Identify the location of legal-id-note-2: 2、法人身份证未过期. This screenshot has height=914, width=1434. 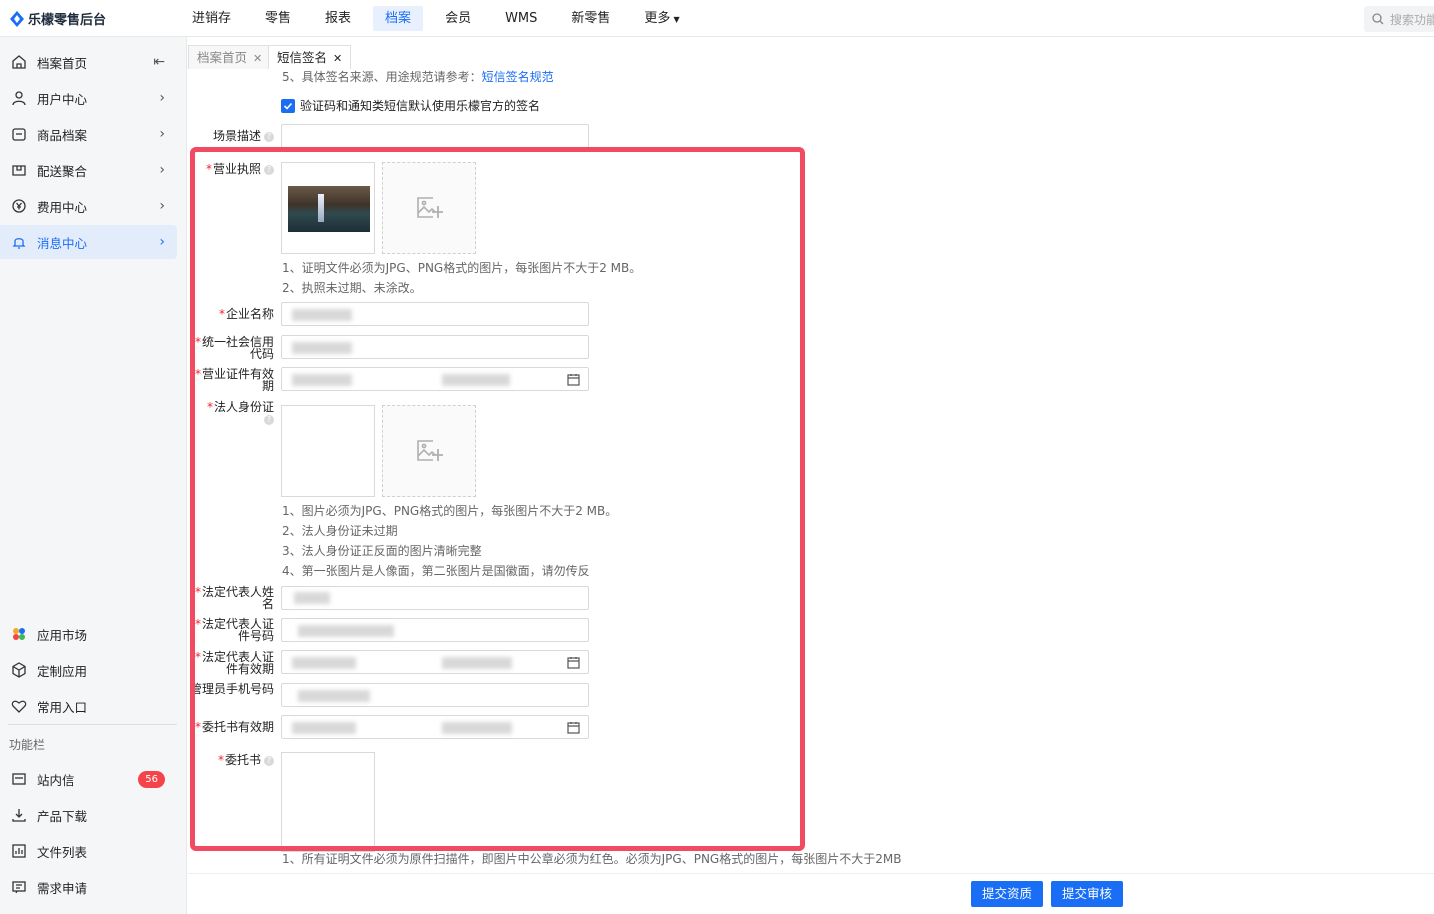
(340, 531).